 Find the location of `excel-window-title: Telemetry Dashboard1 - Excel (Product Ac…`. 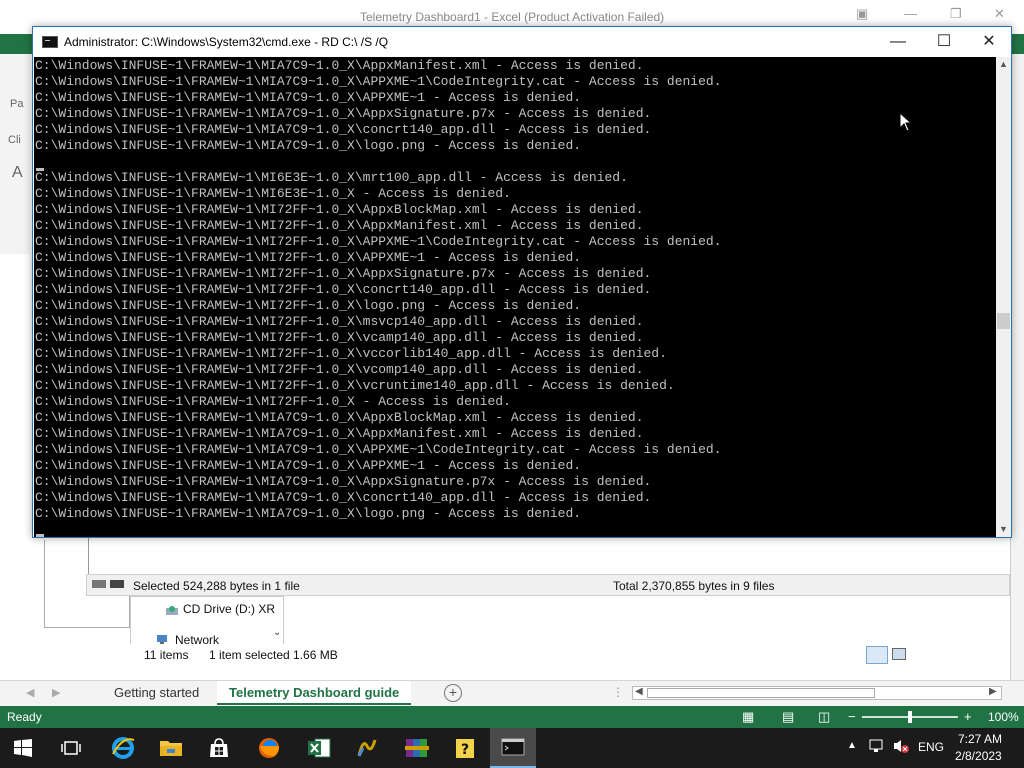

excel-window-title: Telemetry Dashboard1 - Excel (Product Ac… is located at coordinates (512, 17).